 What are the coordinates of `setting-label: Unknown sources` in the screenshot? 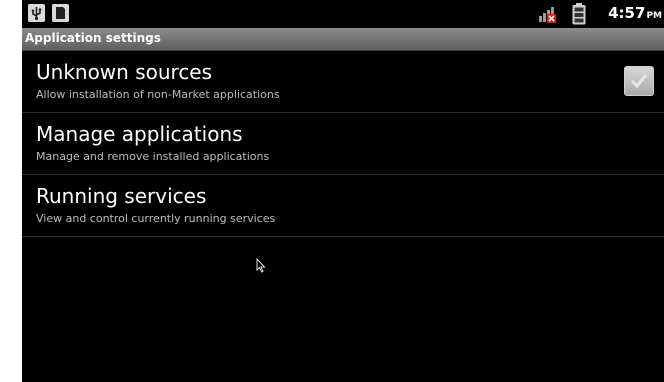 It's located at (124, 72).